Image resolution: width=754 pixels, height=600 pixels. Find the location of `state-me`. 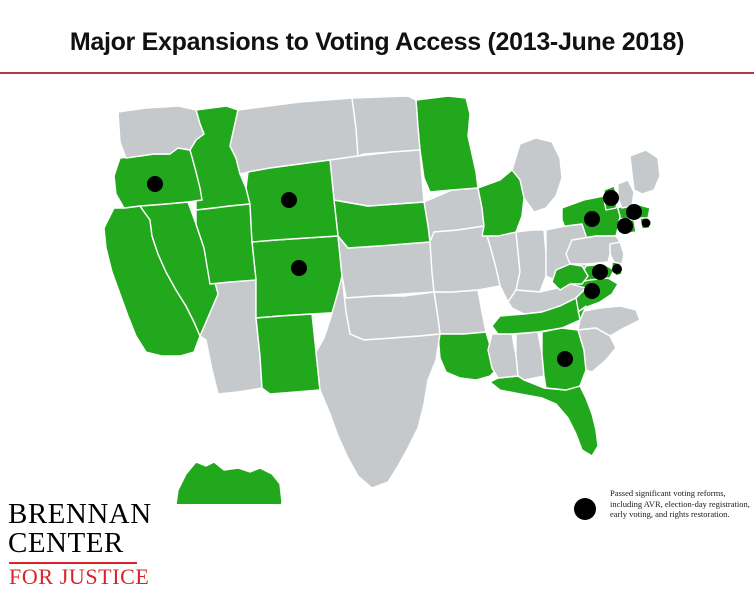

state-me is located at coordinates (645, 172).